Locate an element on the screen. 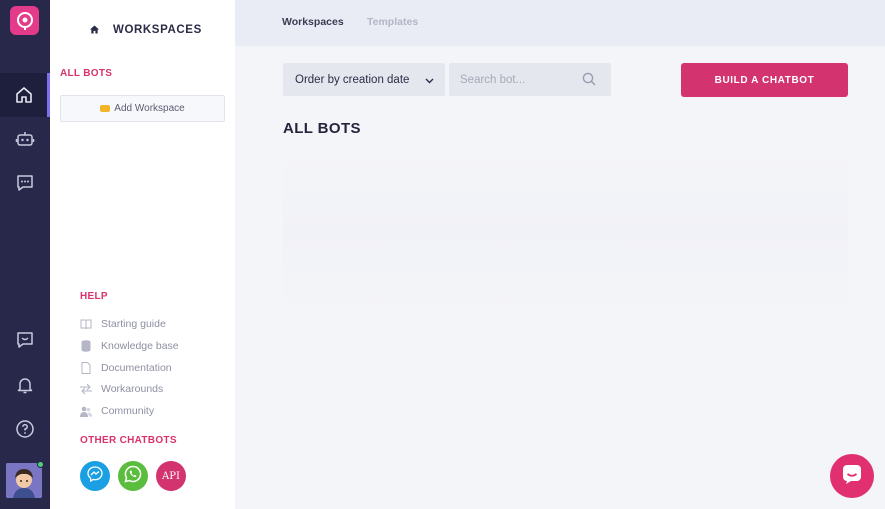 This screenshot has width=885, height=509. left-rail is located at coordinates (25, 254).